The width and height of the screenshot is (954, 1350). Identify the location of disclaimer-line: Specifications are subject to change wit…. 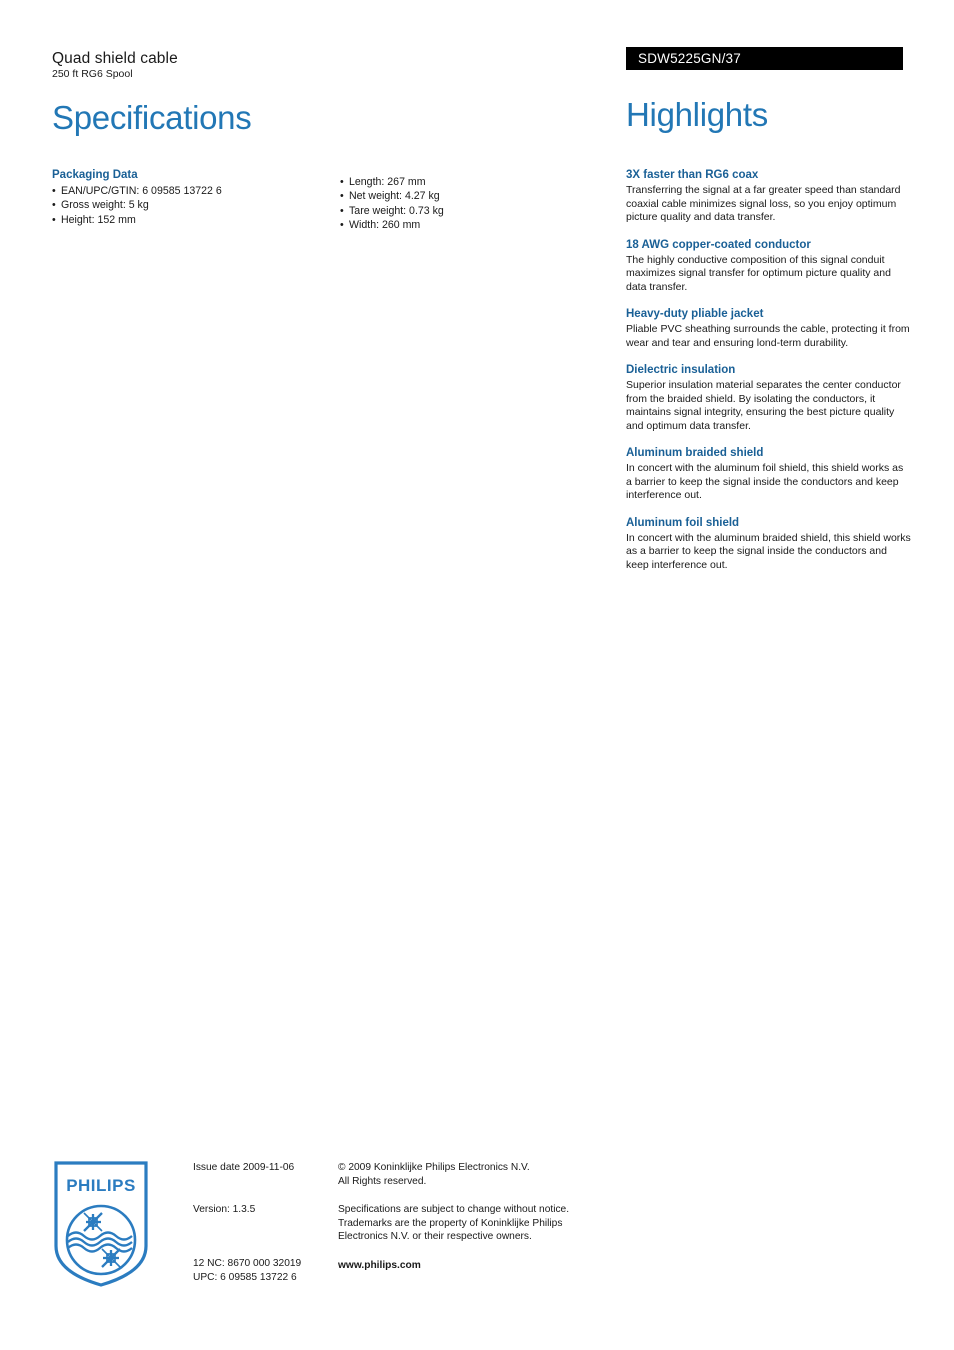
(454, 1209).